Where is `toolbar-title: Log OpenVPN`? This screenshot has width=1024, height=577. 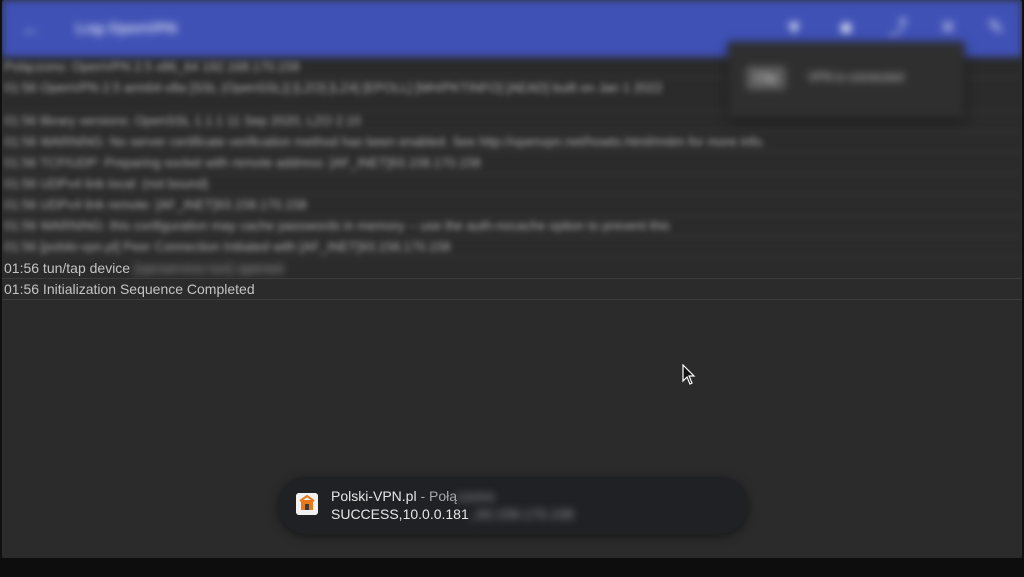
toolbar-title: Log OpenVPN is located at coordinates (126, 28).